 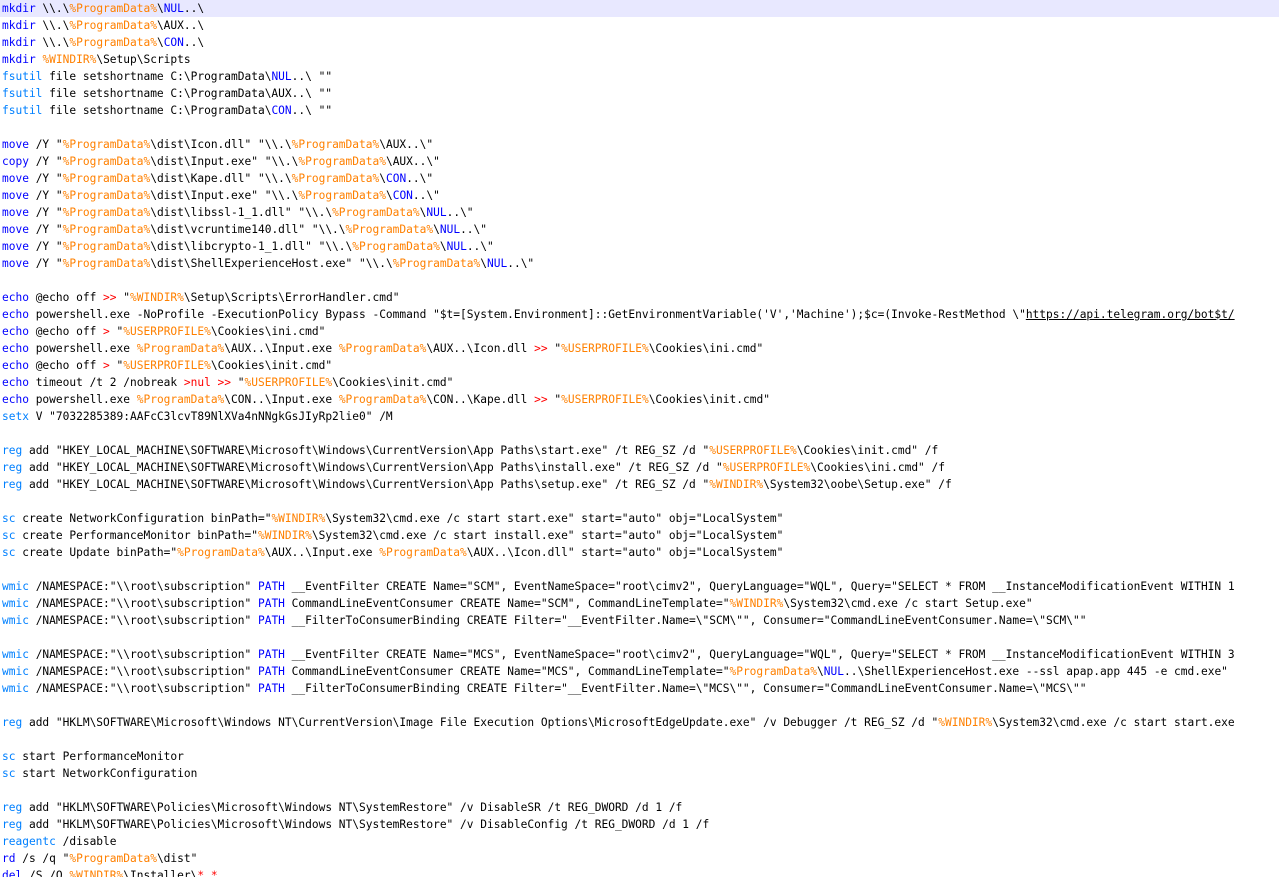 I want to click on code-line: reagentc /disable, so click(x=639, y=841).